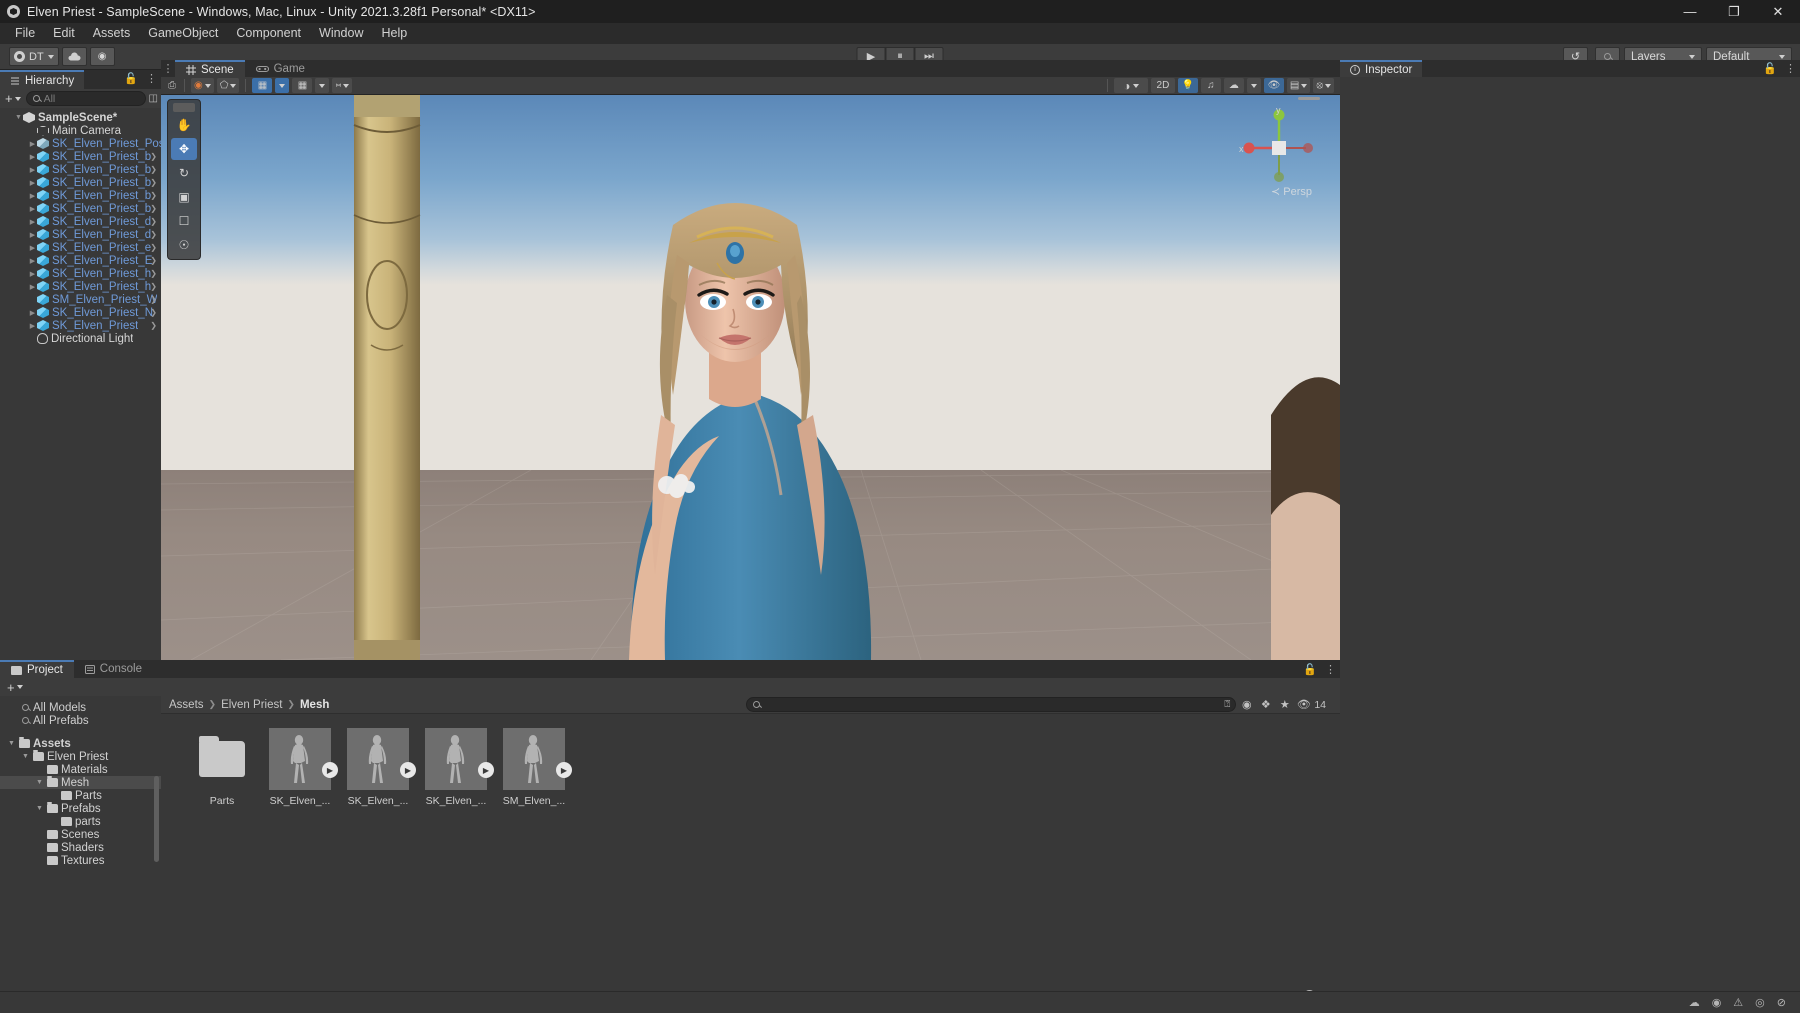 The height and width of the screenshot is (1013, 1800). I want to click on project-add-button: +, so click(15, 687).